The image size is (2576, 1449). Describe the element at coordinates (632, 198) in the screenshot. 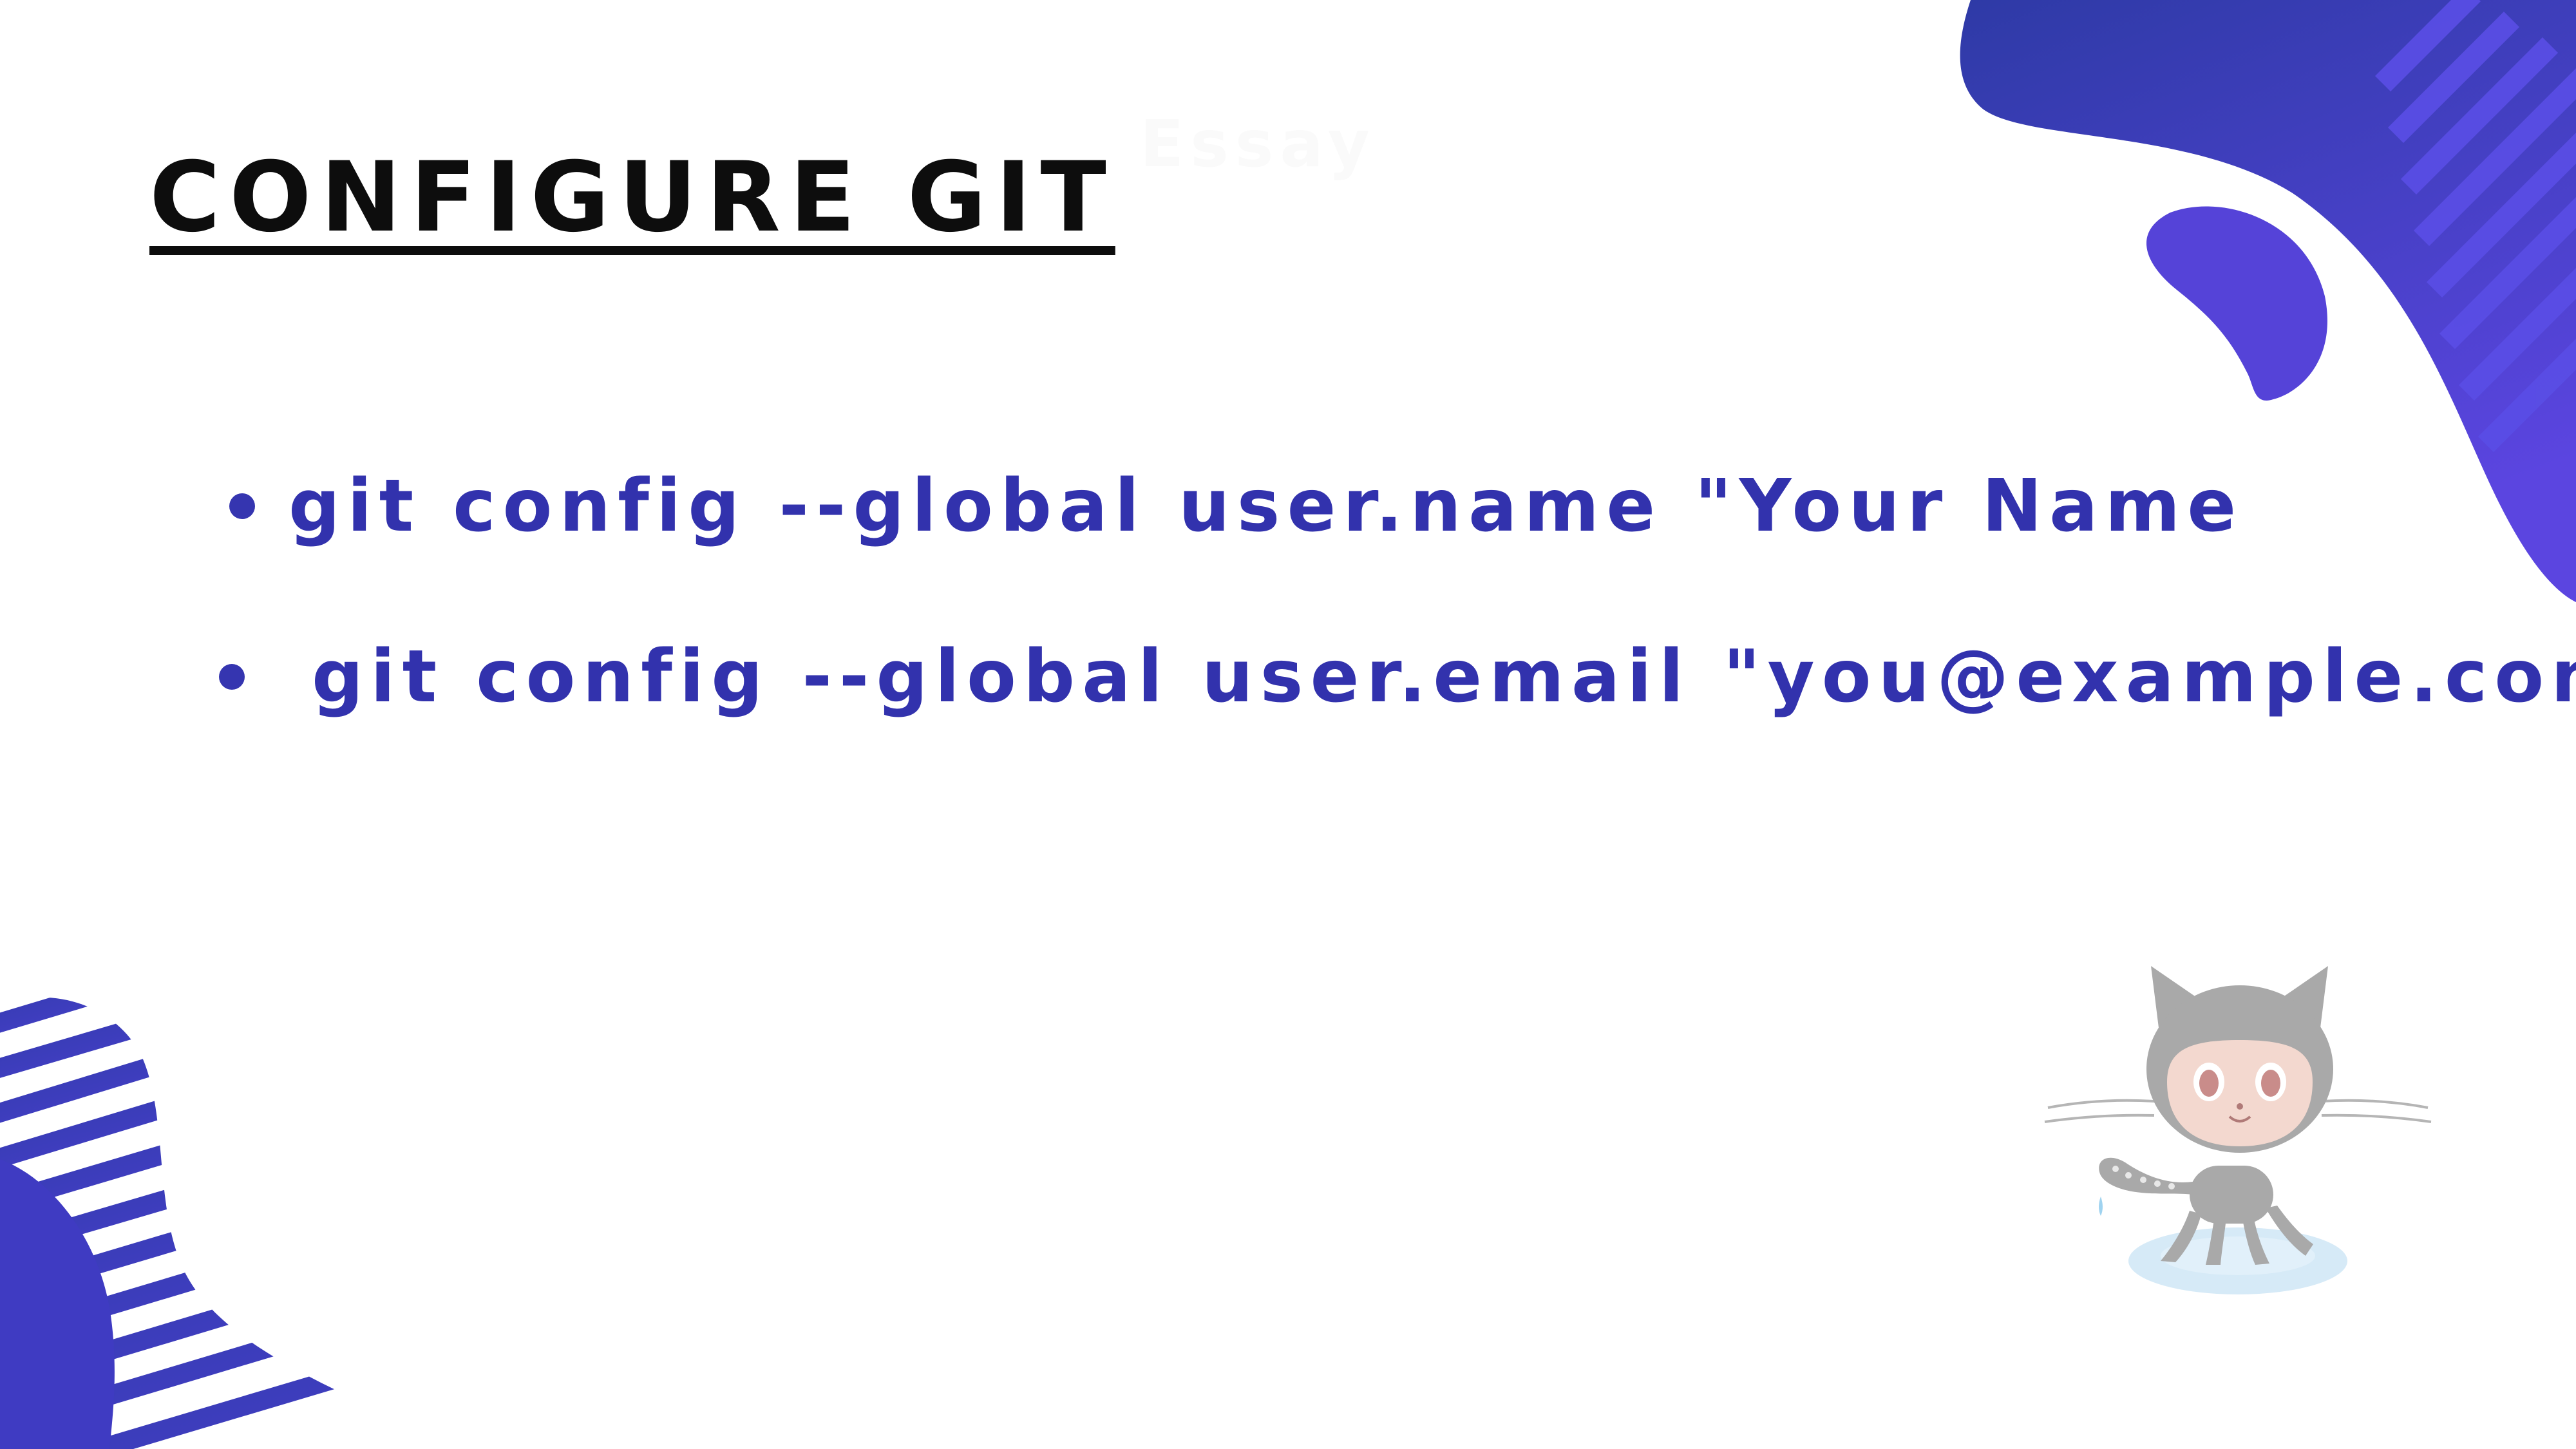

I see `slide-title: CONFIGURE GIT` at that location.